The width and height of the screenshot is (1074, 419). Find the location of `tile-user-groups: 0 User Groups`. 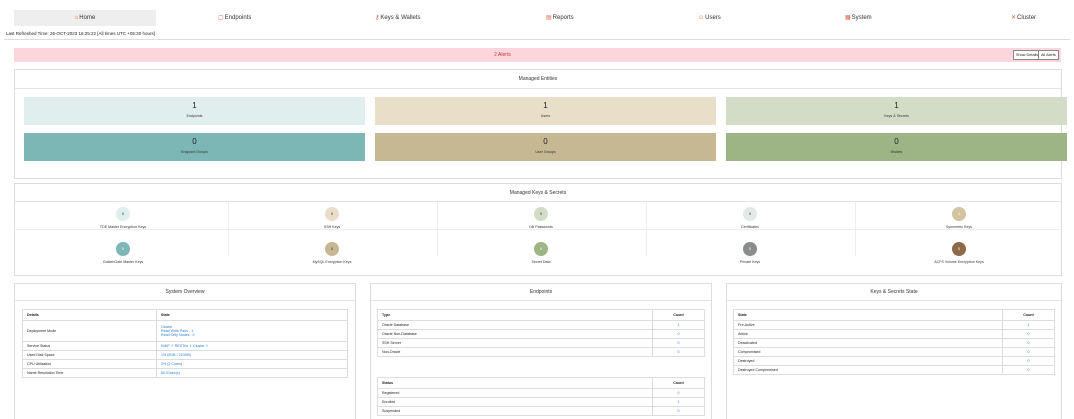

tile-user-groups: 0 User Groups is located at coordinates (545, 147).